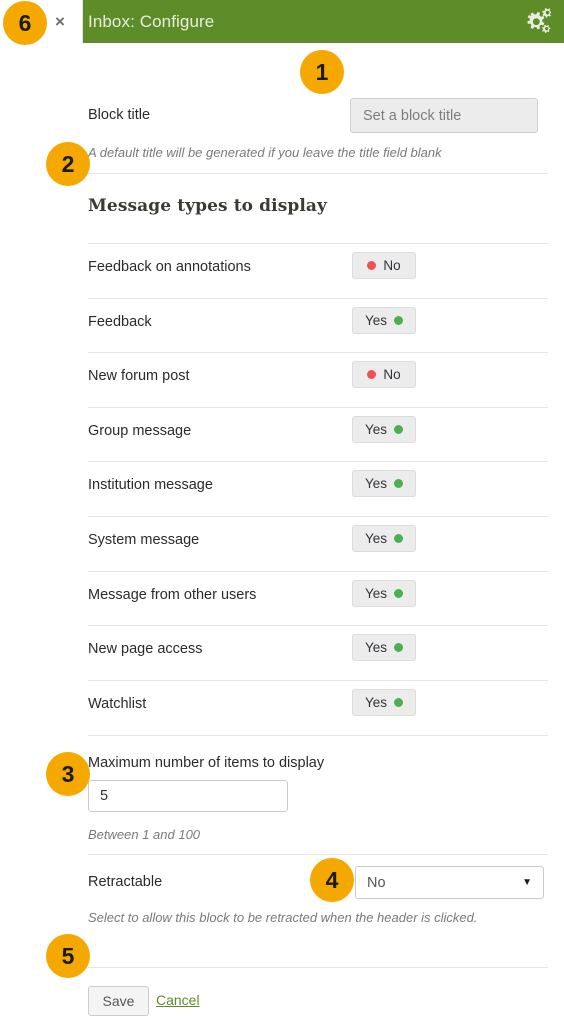 Image resolution: width=564 pixels, height=1016 pixels. I want to click on toggle-row-label: Message from other users, so click(172, 595).